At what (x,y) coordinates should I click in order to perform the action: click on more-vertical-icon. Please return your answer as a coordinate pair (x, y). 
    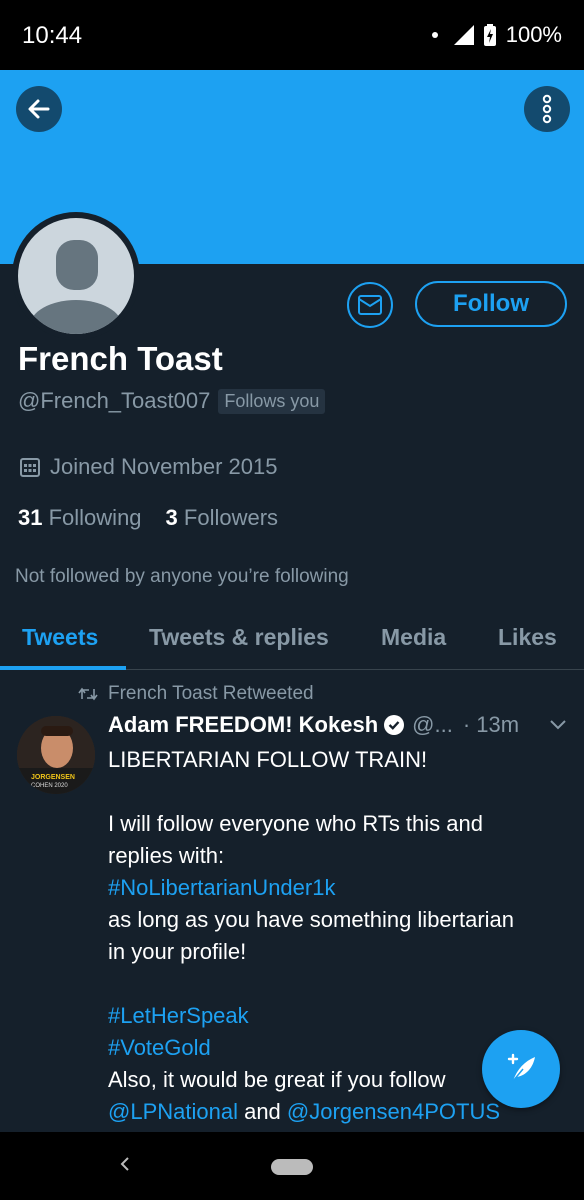
    Looking at the image, I should click on (547, 109).